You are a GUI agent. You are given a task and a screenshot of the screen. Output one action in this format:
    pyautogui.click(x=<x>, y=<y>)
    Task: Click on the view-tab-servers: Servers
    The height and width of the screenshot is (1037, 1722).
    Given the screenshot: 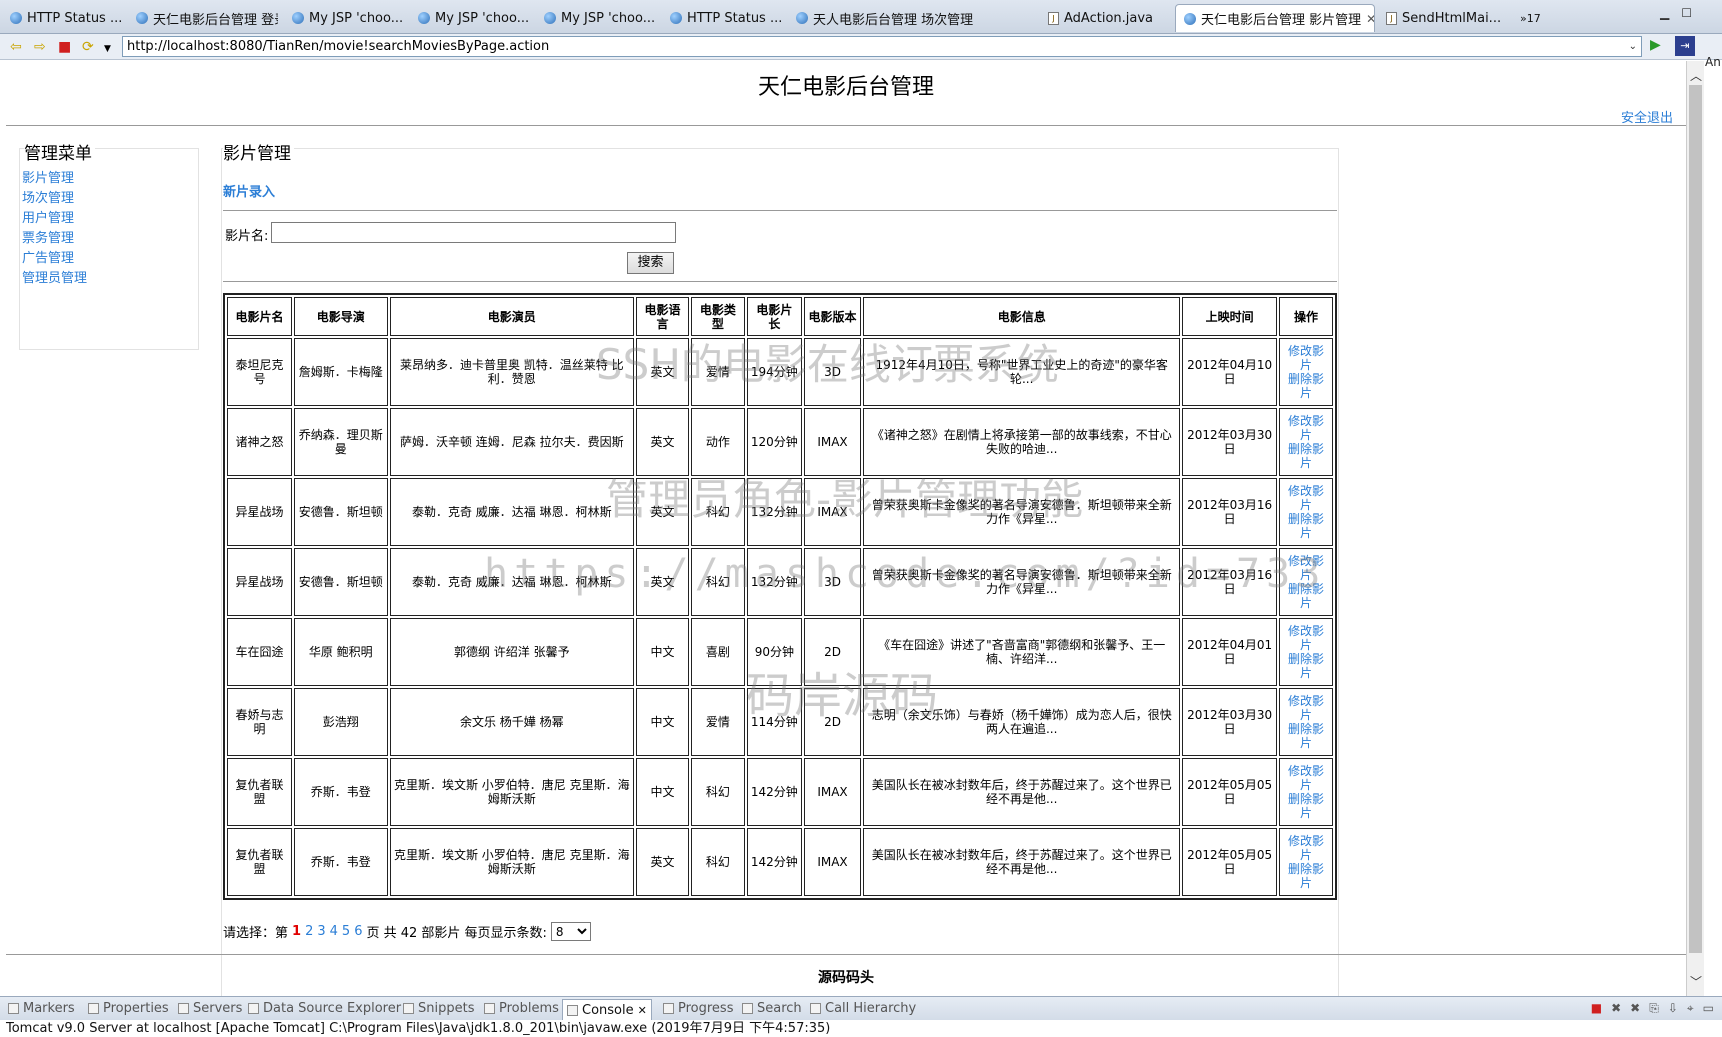 What is the action you would take?
    pyautogui.click(x=210, y=1008)
    